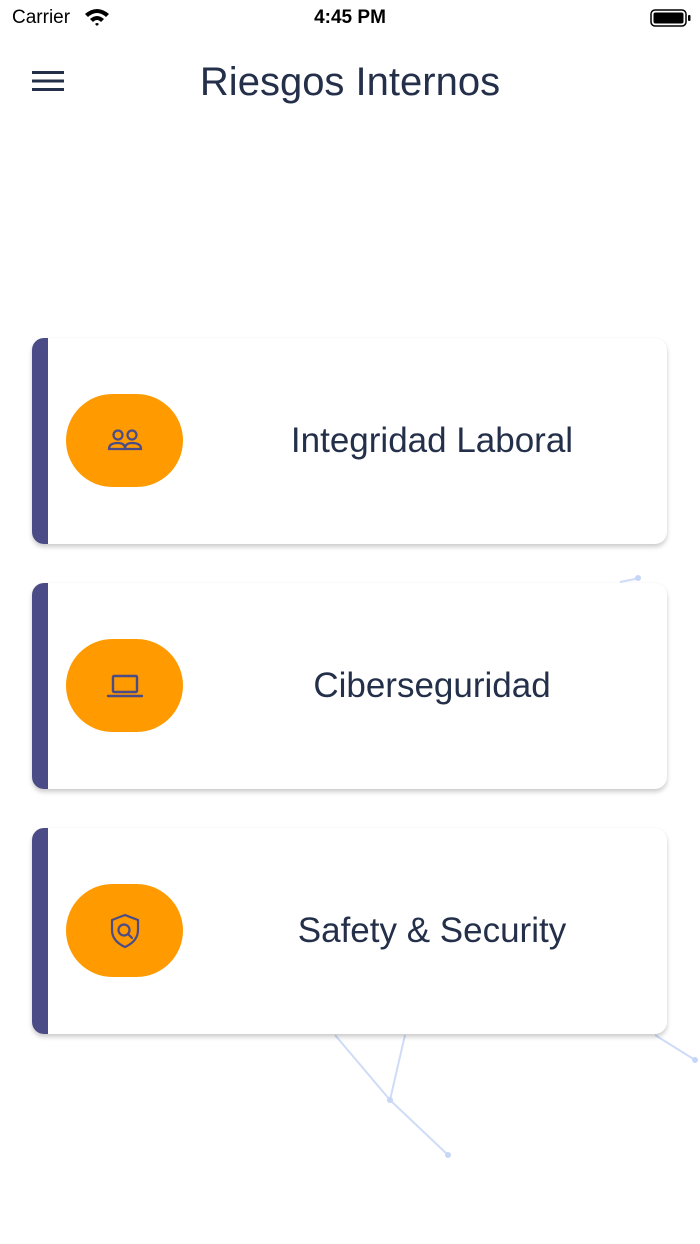 Image resolution: width=700 pixels, height=1244 pixels. I want to click on battery-icon, so click(671, 20).